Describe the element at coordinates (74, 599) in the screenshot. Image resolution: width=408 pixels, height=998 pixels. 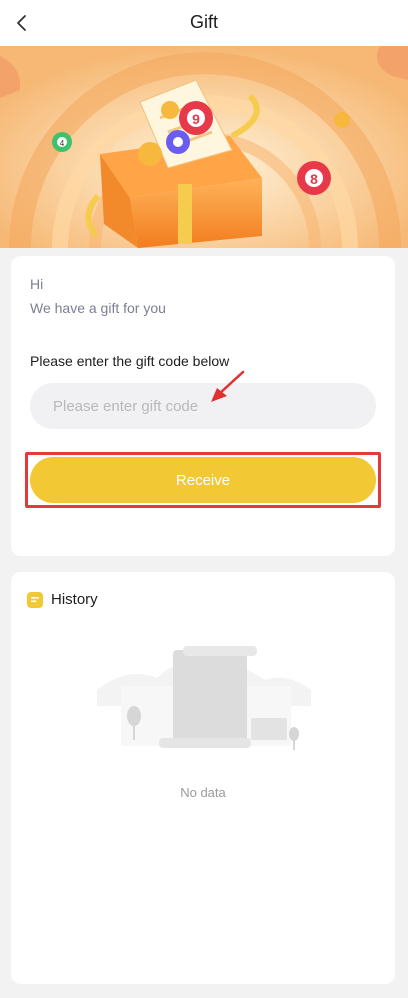
I see `history-title: History` at that location.